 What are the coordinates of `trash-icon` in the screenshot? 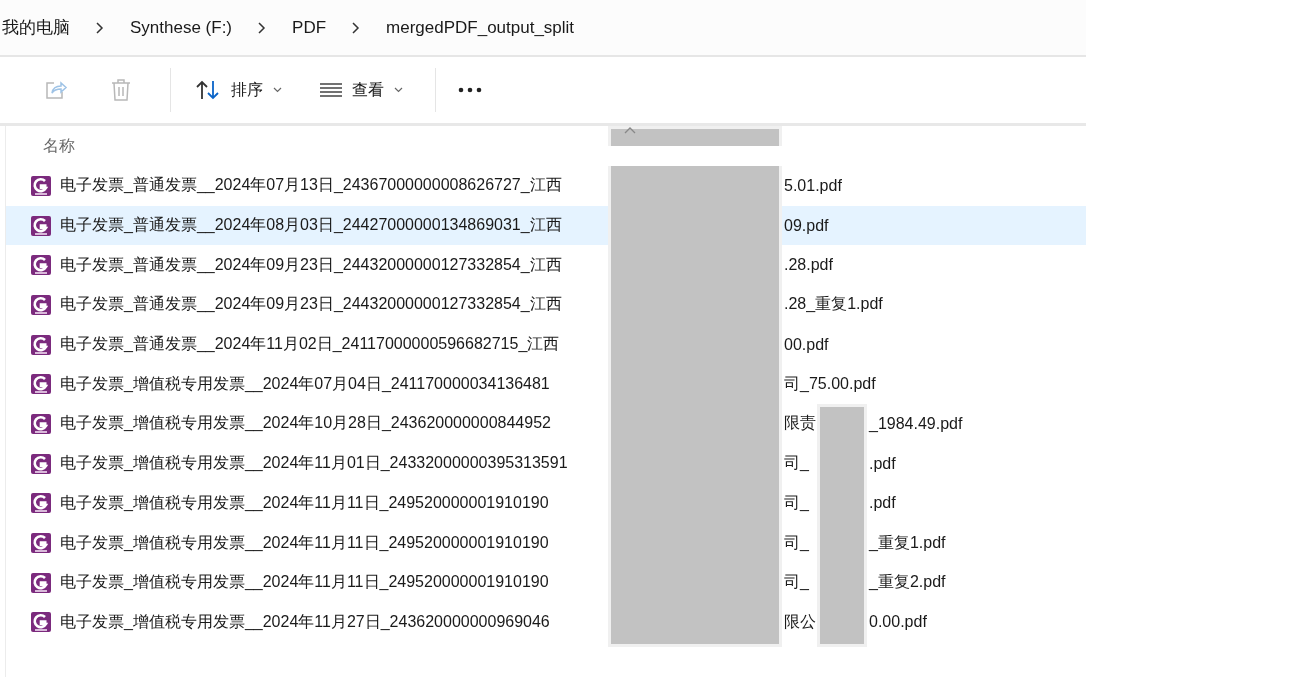 It's located at (121, 90).